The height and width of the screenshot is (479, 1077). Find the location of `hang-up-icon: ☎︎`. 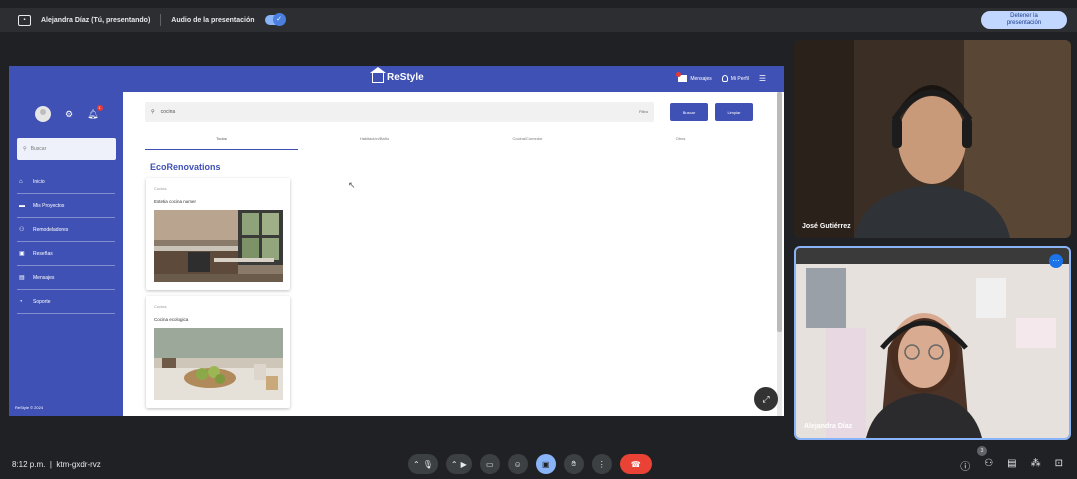

hang-up-icon: ☎︎ is located at coordinates (635, 464).